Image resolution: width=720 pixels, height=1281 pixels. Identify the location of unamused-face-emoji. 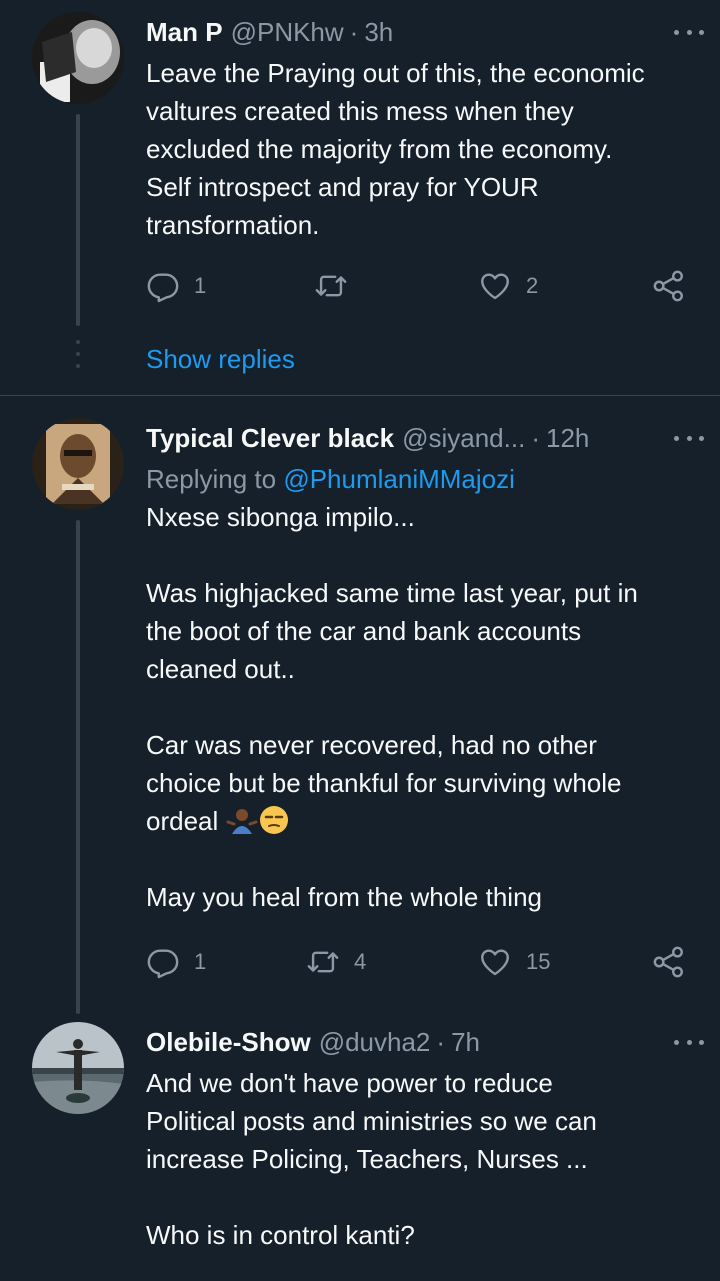
(273, 820).